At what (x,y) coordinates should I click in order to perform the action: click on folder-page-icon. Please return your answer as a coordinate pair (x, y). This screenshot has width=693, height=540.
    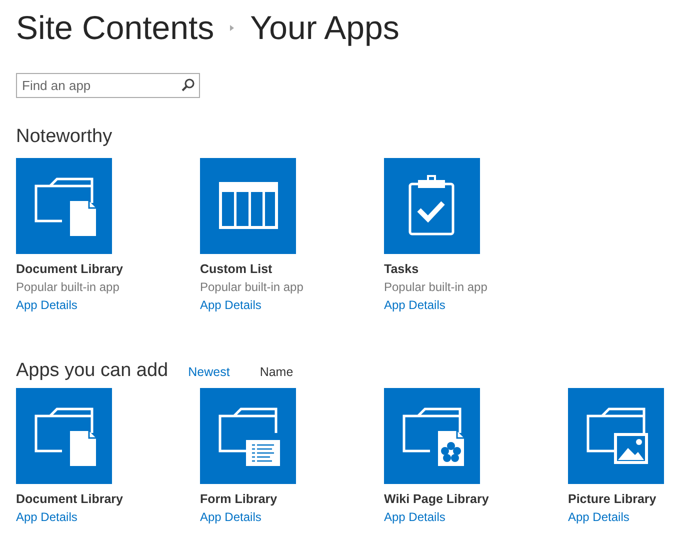
    Looking at the image, I should click on (433, 437).